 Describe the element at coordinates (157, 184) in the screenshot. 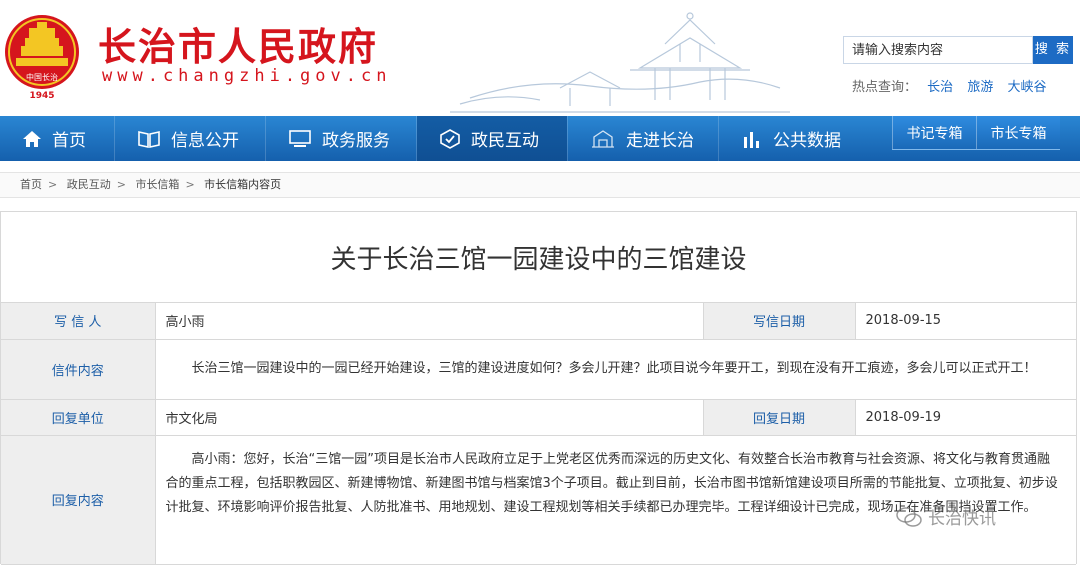

I see `breadcrumb-mailbox: 市长信箱` at that location.